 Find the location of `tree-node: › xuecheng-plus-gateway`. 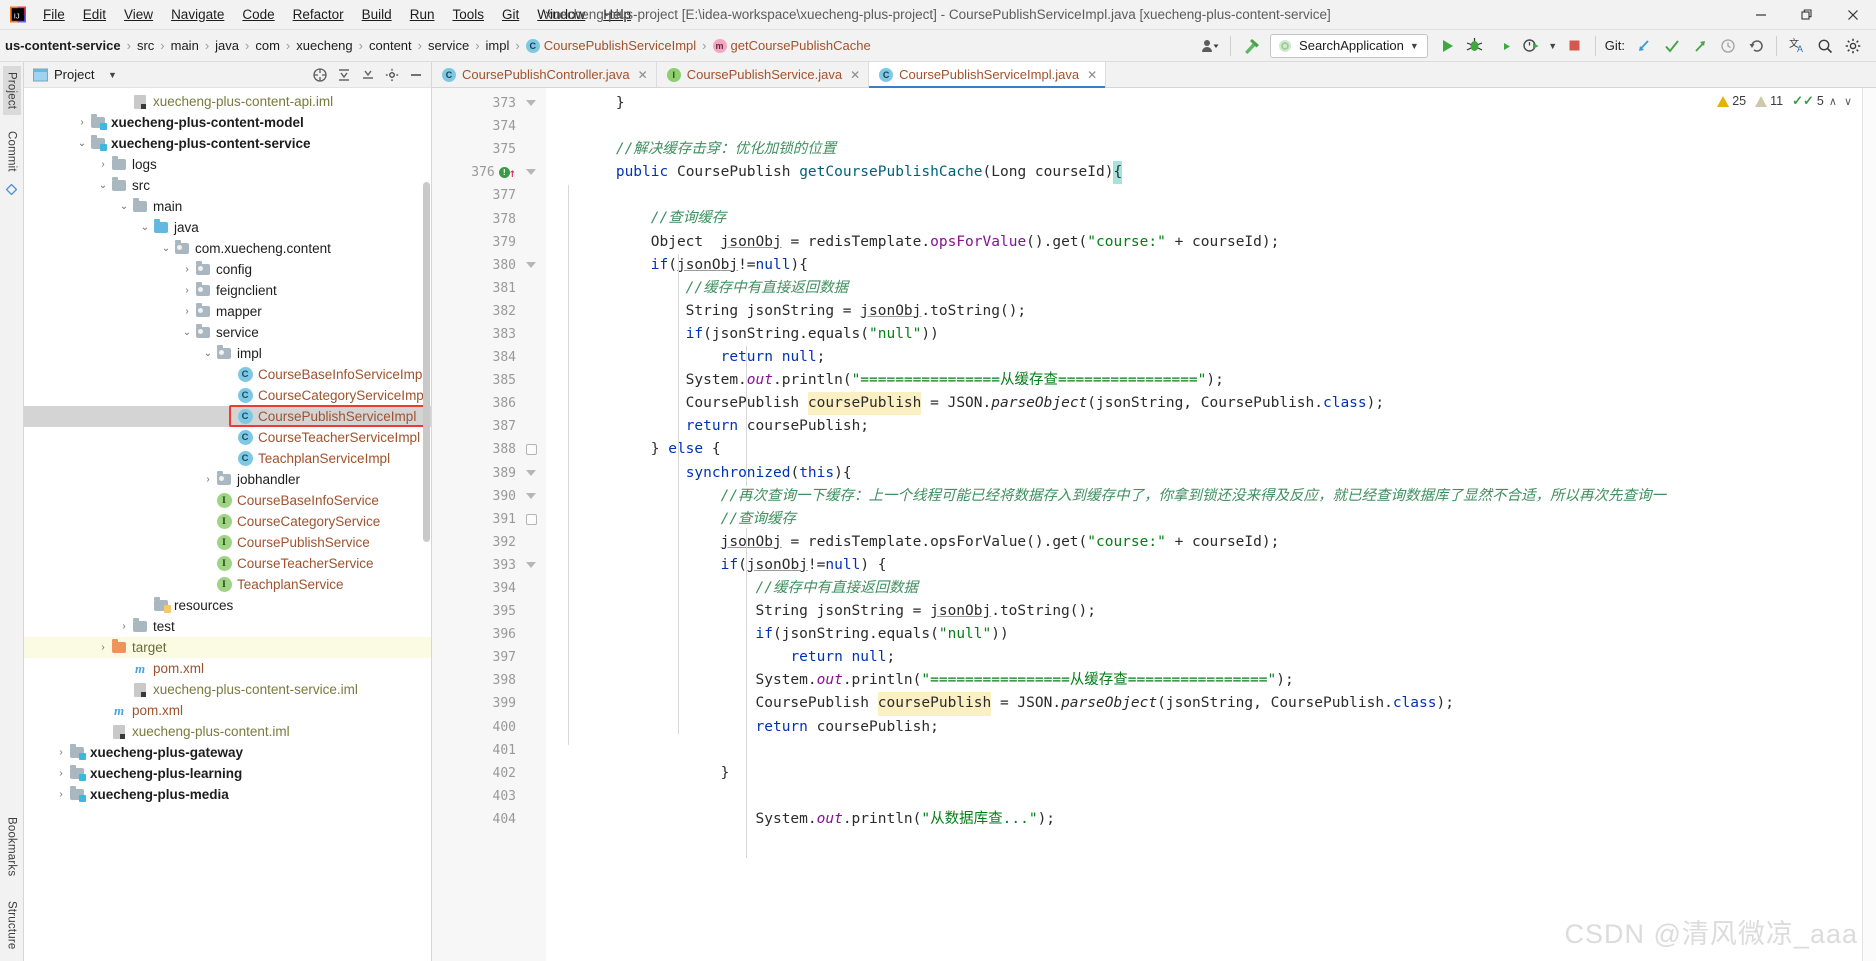

tree-node: › xuecheng-plus-gateway is located at coordinates (227, 752).